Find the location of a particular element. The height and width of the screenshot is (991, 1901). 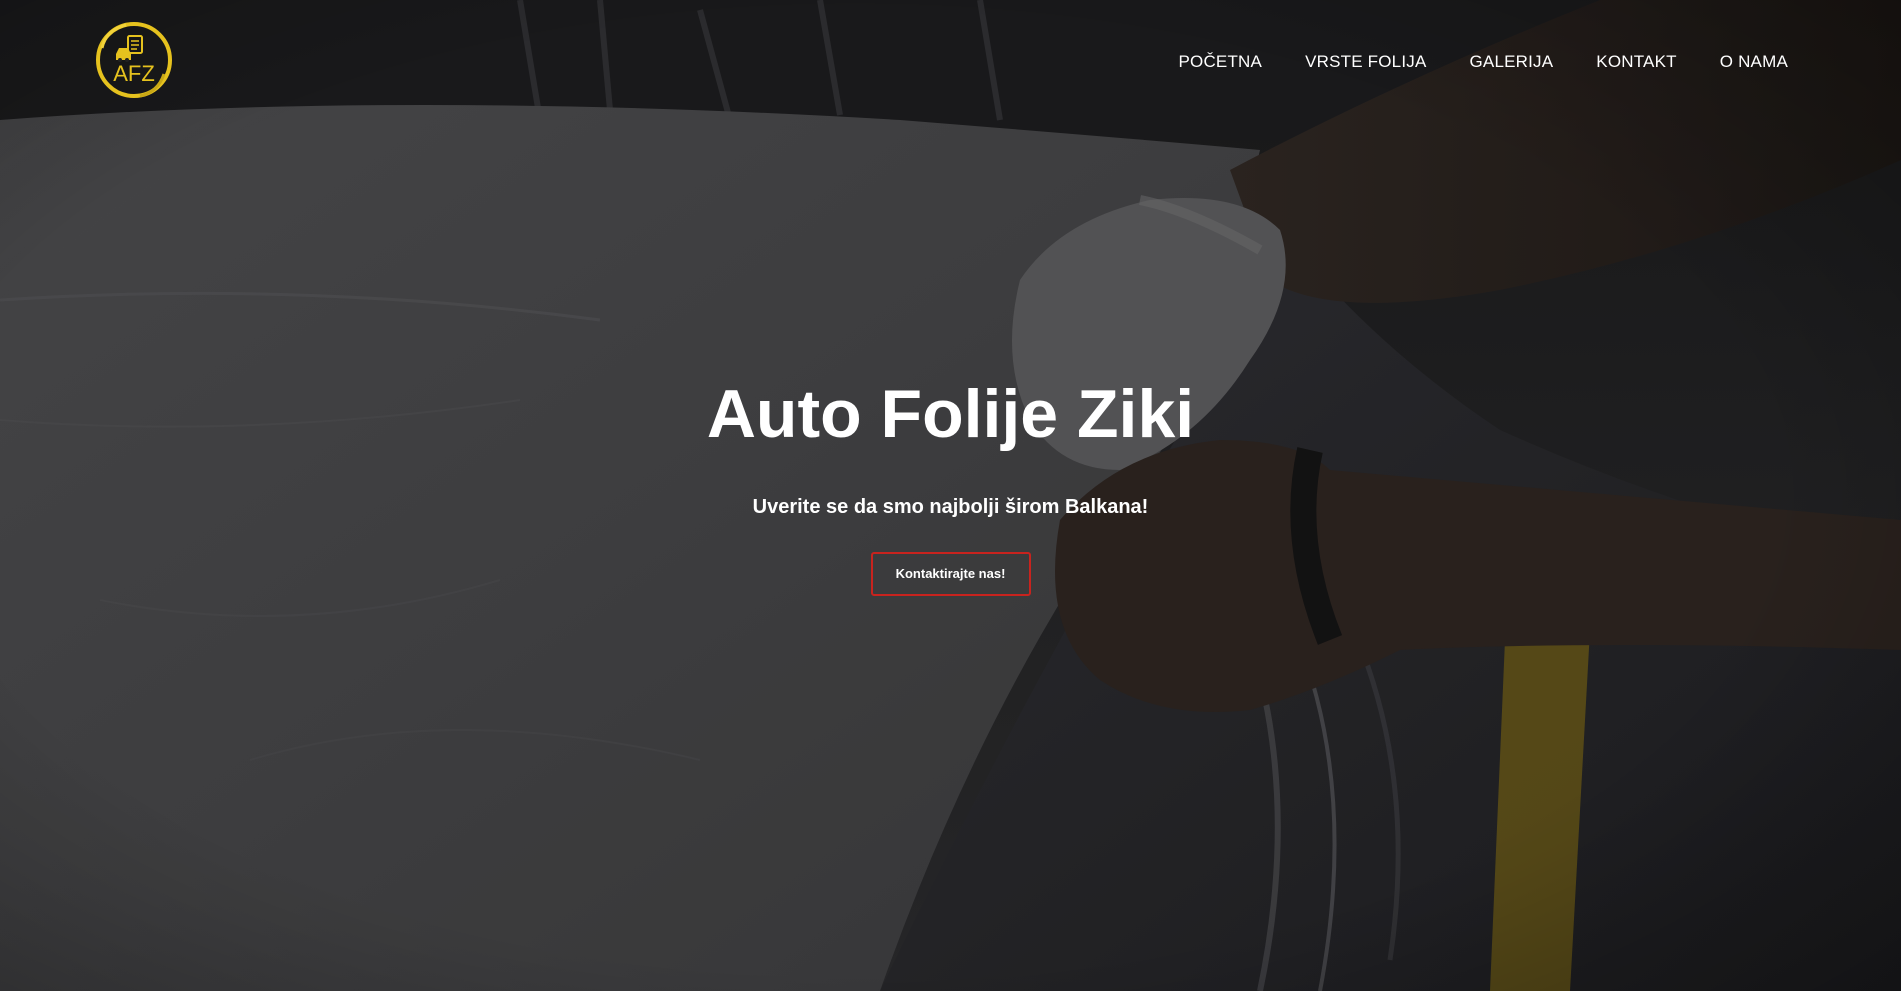

contact-us-button: Kontaktirajte nas! is located at coordinates (950, 574).